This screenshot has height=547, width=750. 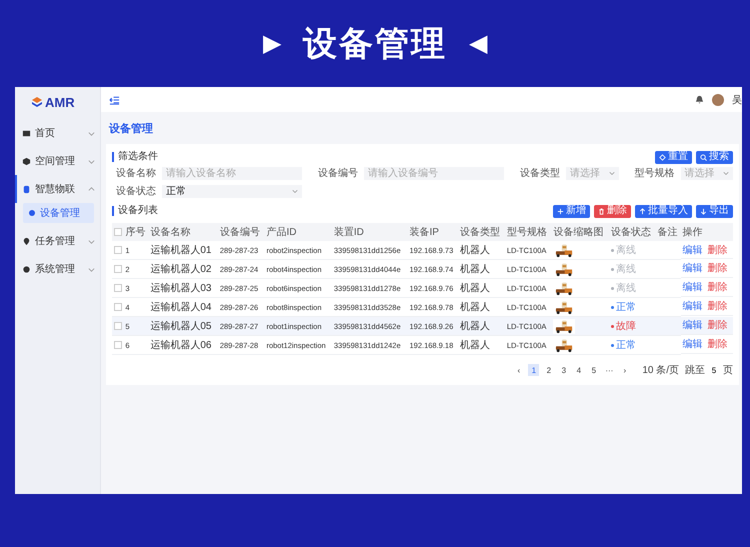 What do you see at coordinates (703, 157) in the screenshot?
I see `search-icon` at bounding box center [703, 157].